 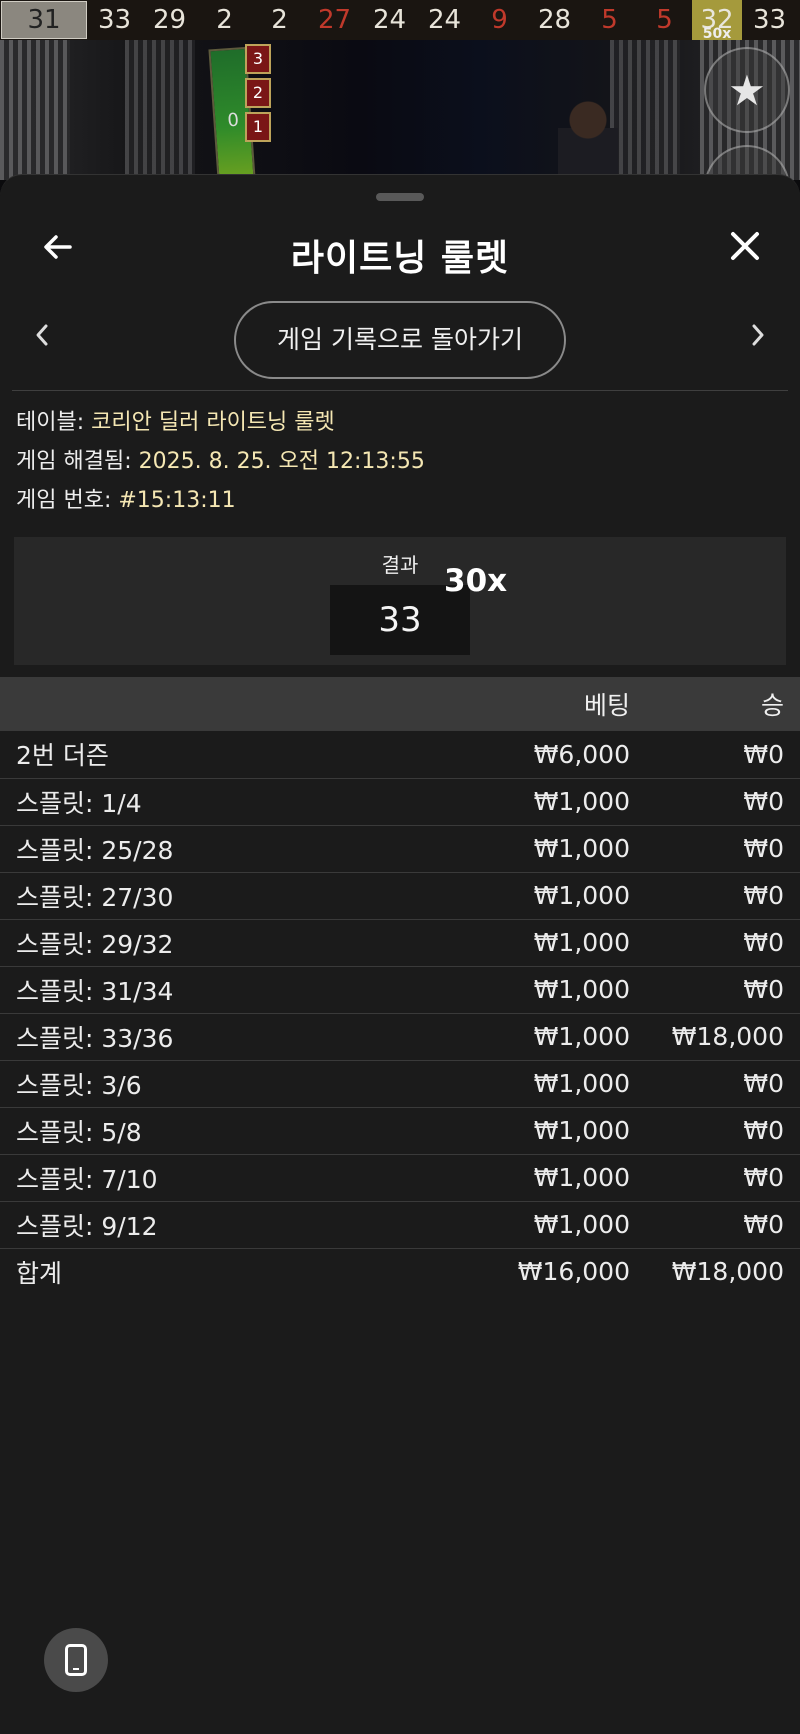 What do you see at coordinates (230, 1037) in the screenshot?
I see `bet-name: 스플릿: 33/36` at bounding box center [230, 1037].